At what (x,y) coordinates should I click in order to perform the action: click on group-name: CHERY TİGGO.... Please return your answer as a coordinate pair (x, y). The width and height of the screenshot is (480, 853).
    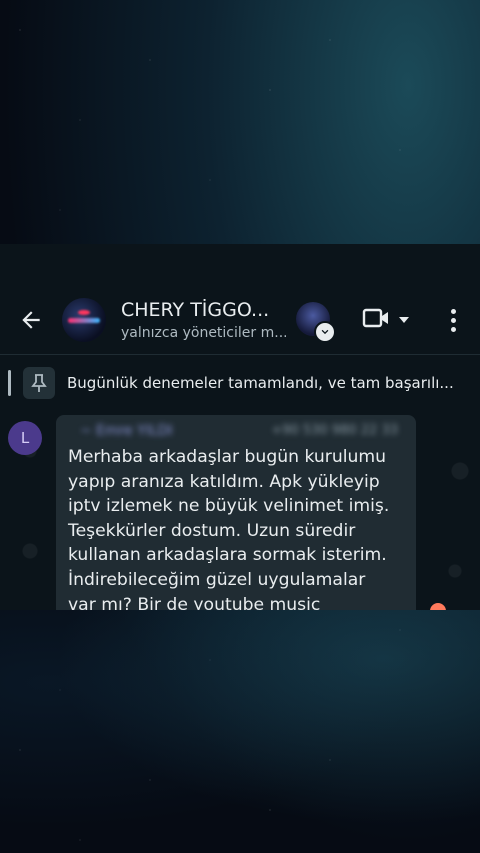
    Looking at the image, I should click on (195, 309).